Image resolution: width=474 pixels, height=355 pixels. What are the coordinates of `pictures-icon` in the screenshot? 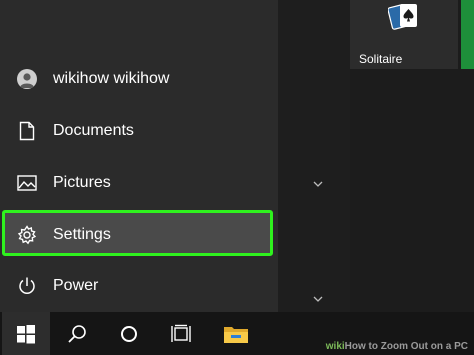 It's located at (27, 183).